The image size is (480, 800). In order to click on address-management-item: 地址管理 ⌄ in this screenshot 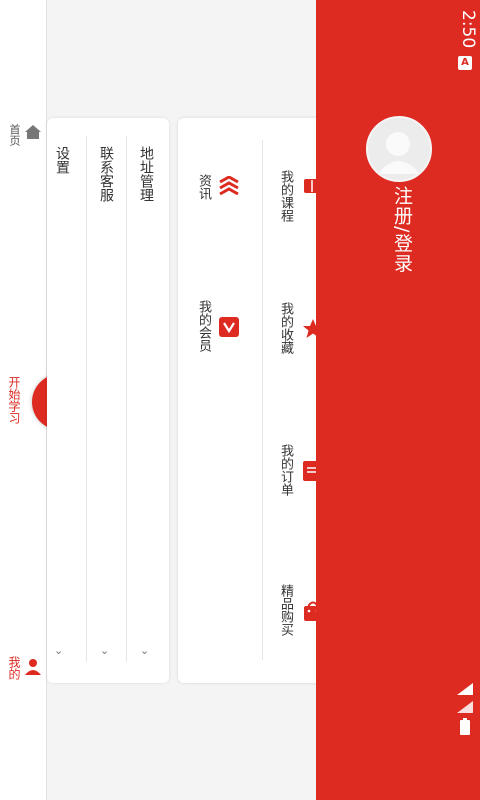, I will do `click(147, 405)`.